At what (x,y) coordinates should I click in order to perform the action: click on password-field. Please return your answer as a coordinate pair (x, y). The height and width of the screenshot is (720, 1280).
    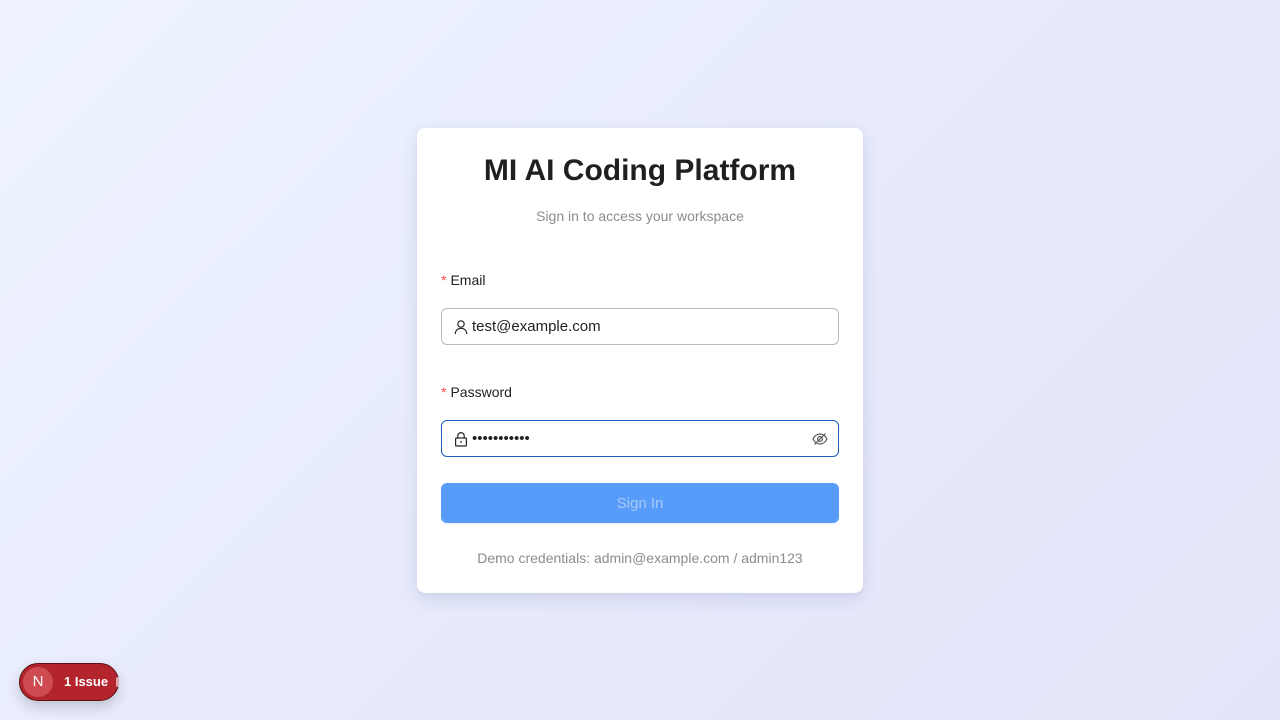
    Looking at the image, I should click on (640, 438).